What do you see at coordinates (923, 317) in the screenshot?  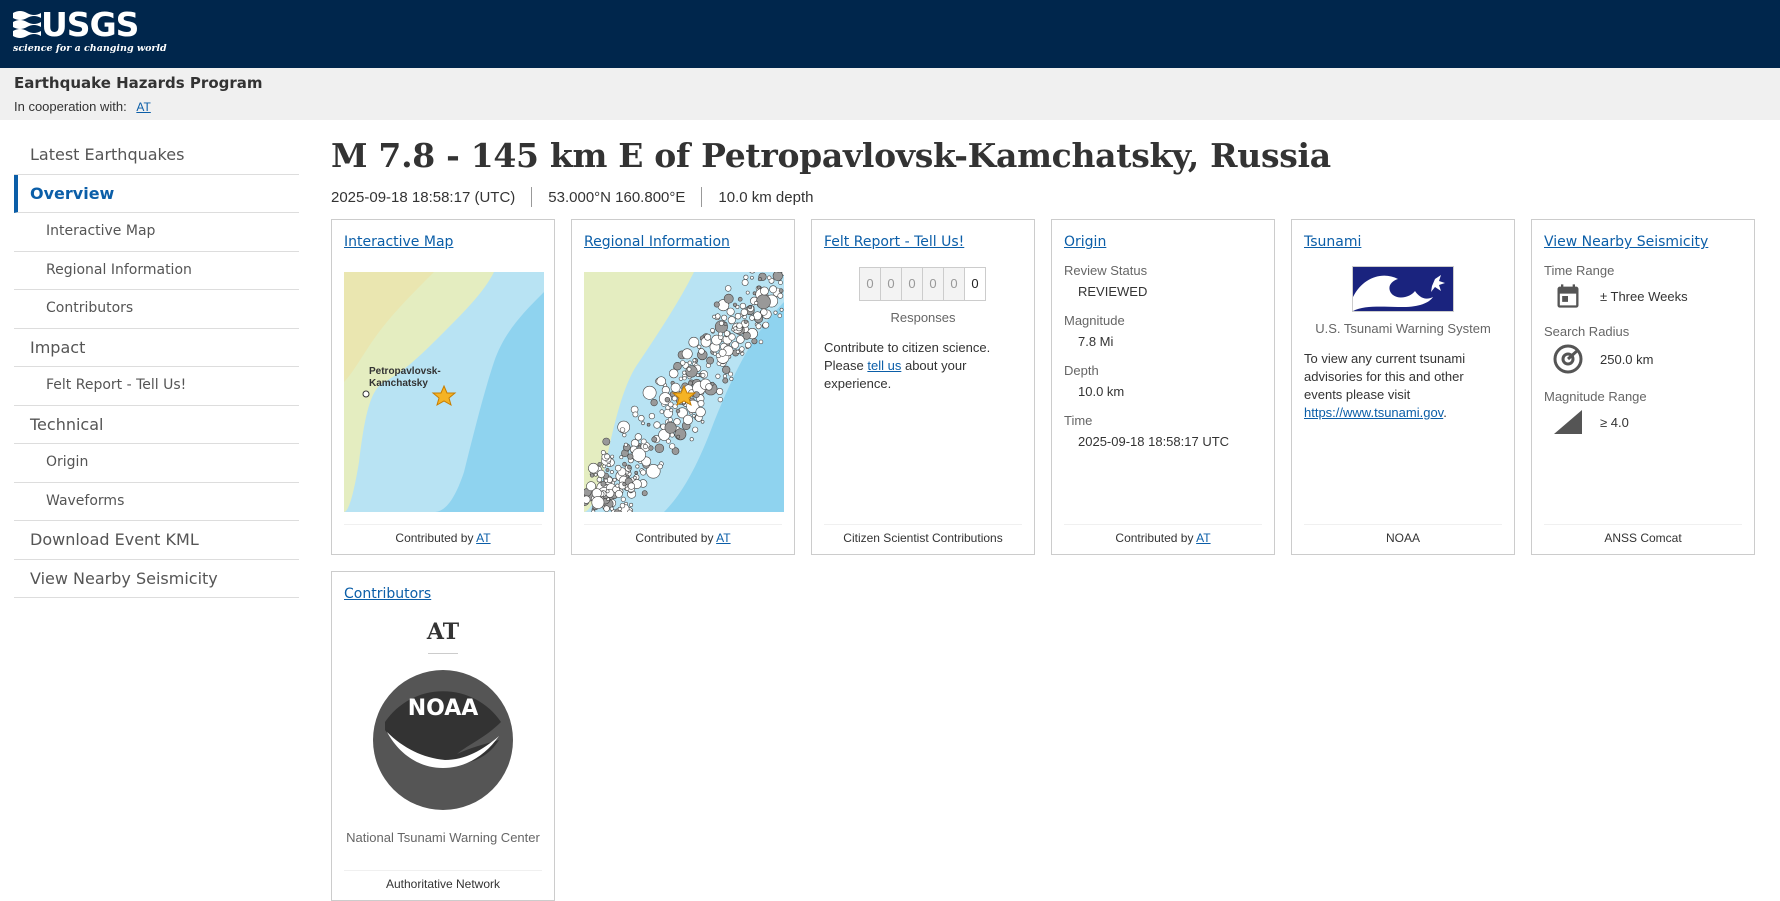 I see `responses-label: Responses` at bounding box center [923, 317].